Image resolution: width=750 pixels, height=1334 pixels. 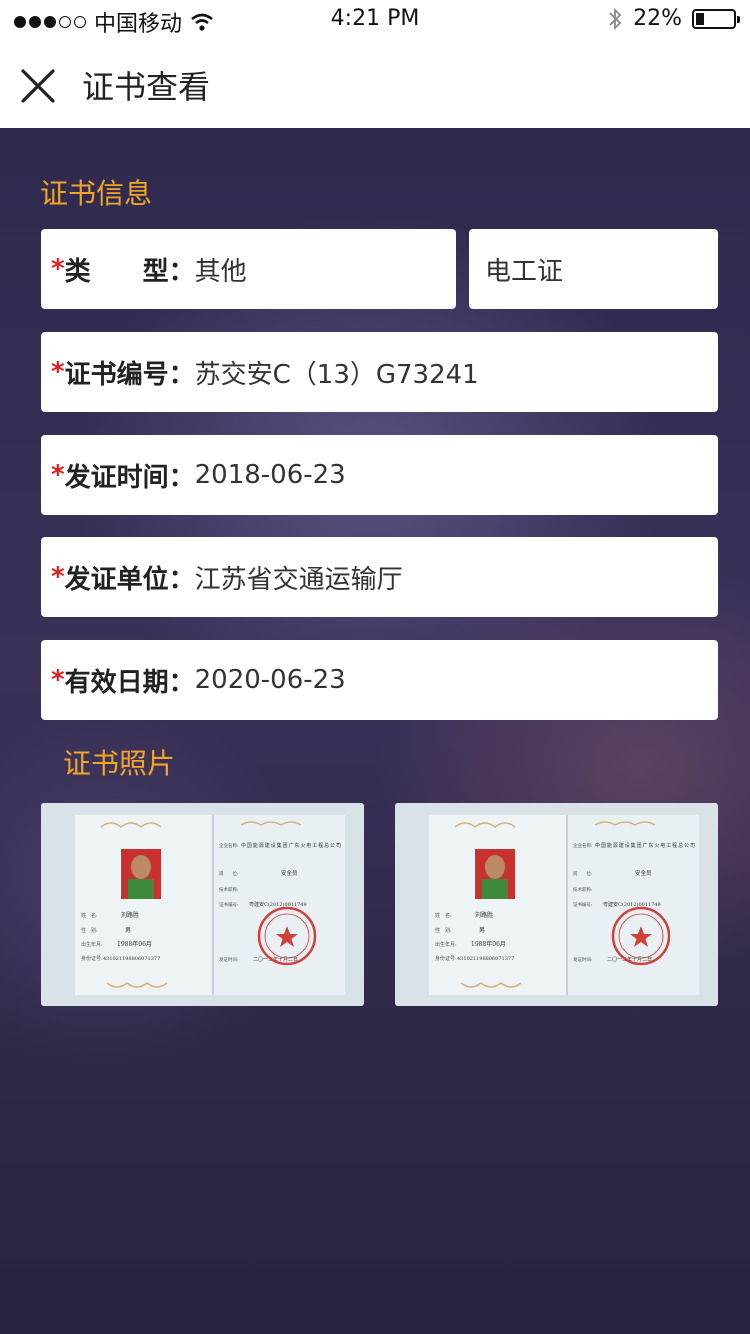 I want to click on field-label: 发证时间：, so click(x=129, y=477).